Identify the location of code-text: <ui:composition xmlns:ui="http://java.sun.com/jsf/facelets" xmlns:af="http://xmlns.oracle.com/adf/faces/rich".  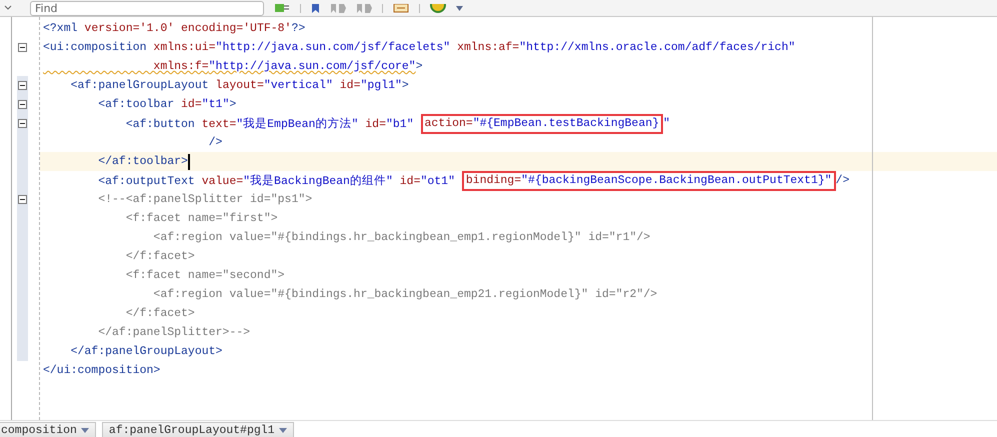
(419, 47).